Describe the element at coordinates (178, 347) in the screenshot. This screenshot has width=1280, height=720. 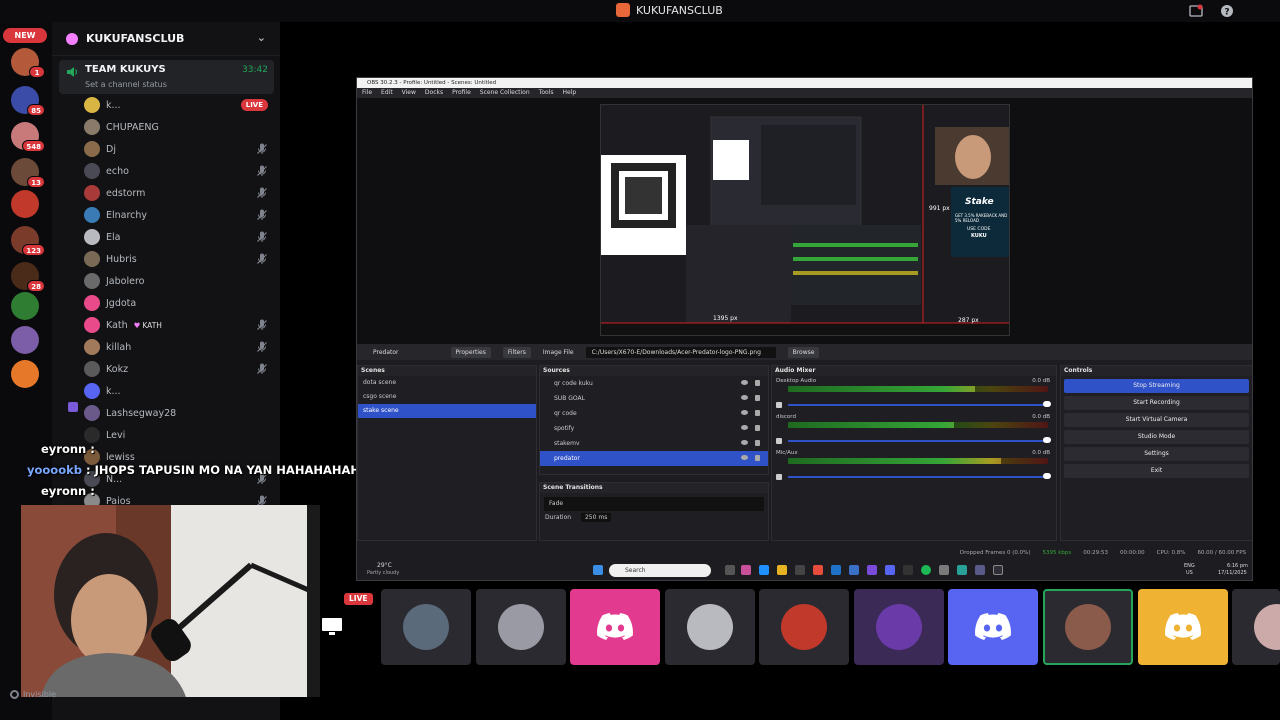
I see `voice-member: killah` at that location.